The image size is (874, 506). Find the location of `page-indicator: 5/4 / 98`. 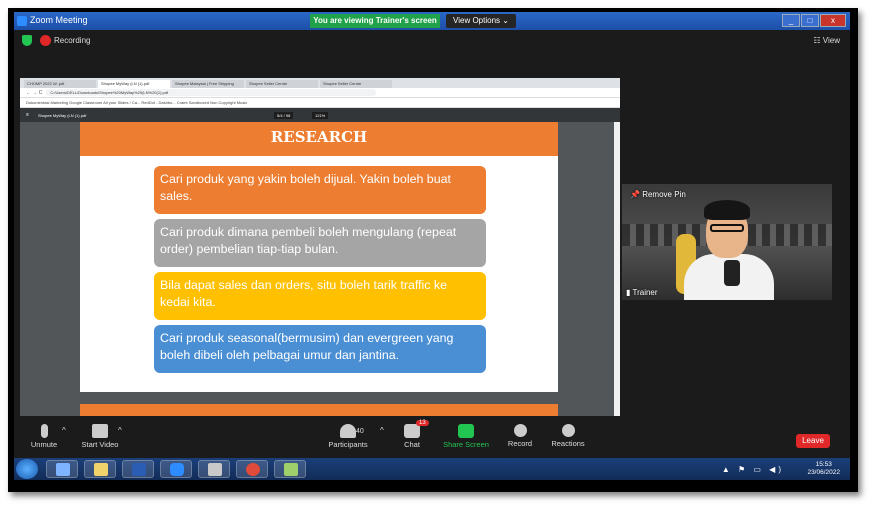

page-indicator: 5/4 / 98 is located at coordinates (284, 115).